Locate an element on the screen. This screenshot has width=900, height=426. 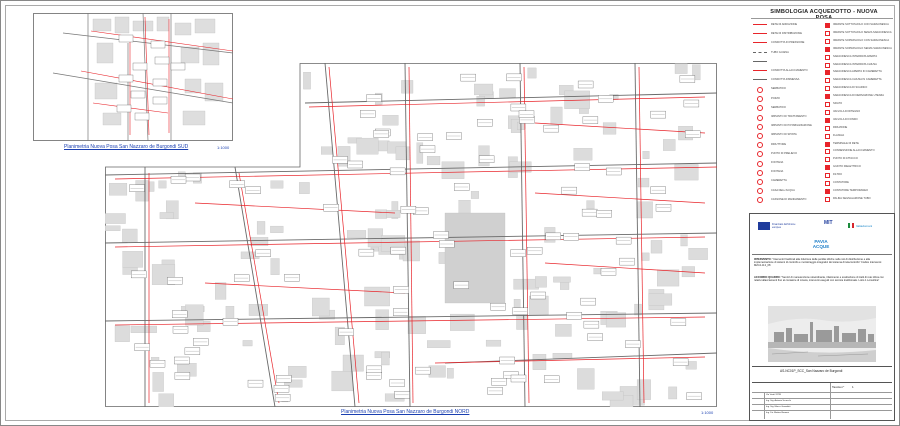
legend-item: SARACINESCA CHIUSA IN CAMERETTA is located at coordinates (857, 80).